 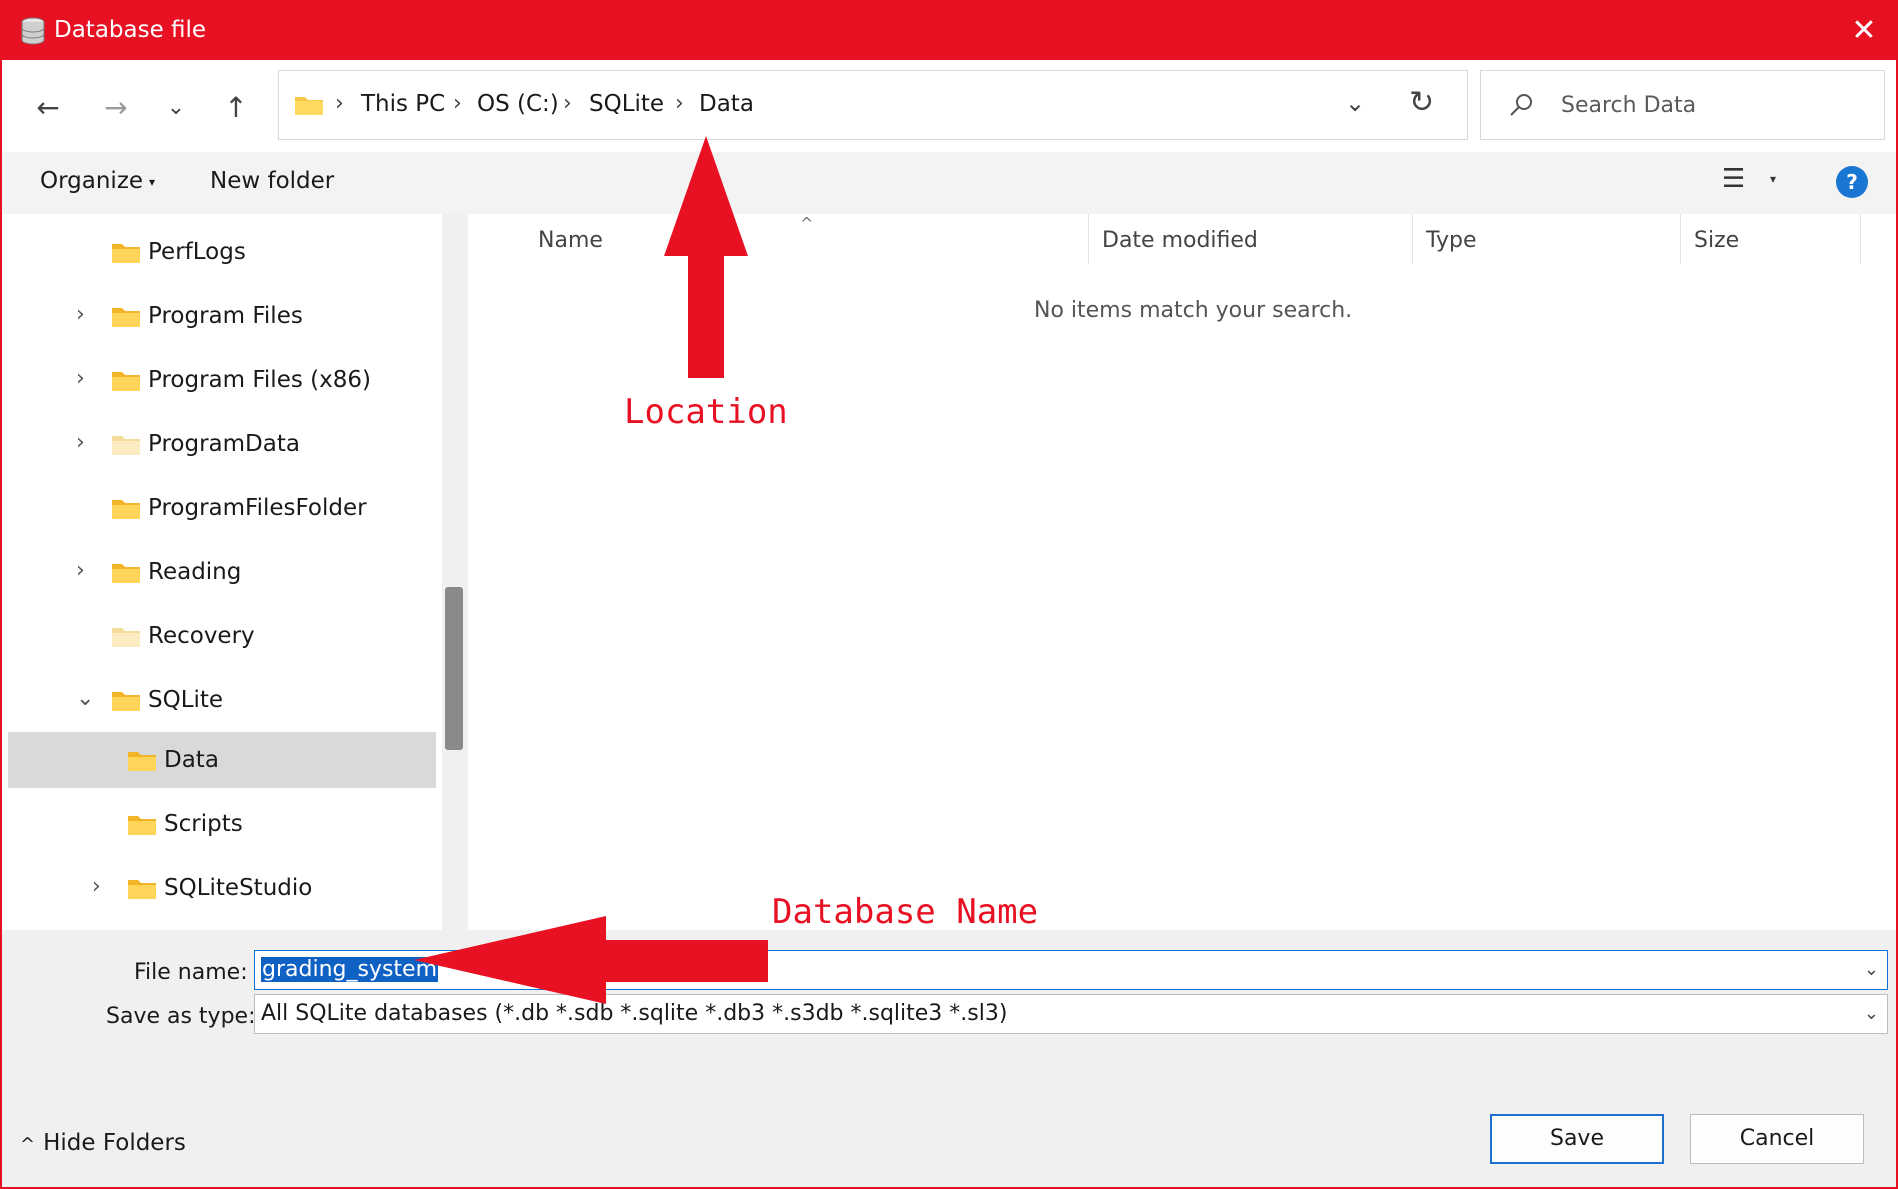 I want to click on cancel-button: Cancel, so click(x=1777, y=1139).